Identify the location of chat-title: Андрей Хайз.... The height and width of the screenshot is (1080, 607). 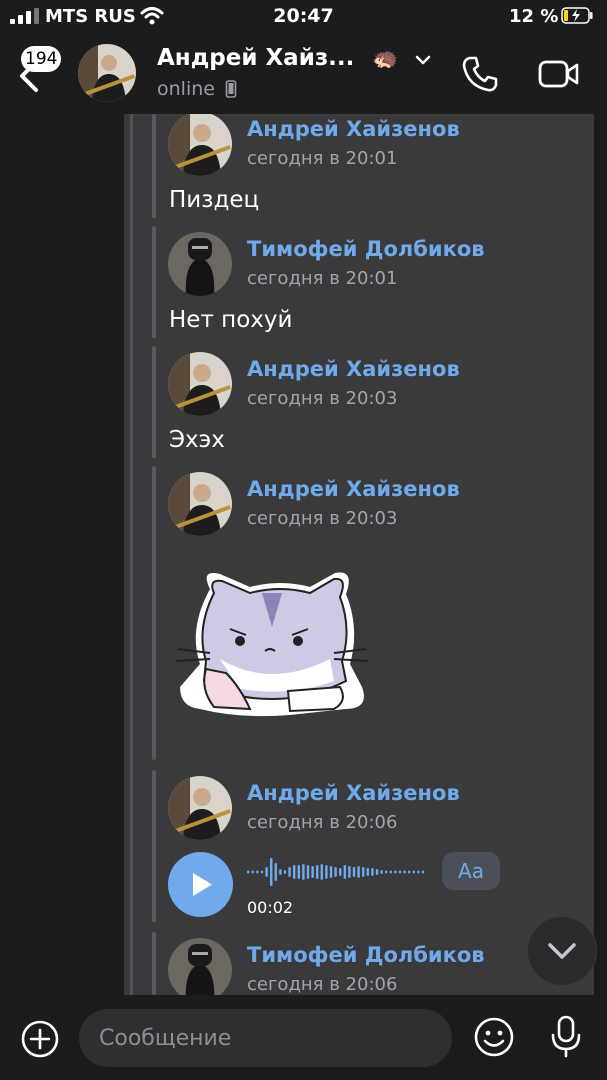
(255, 58).